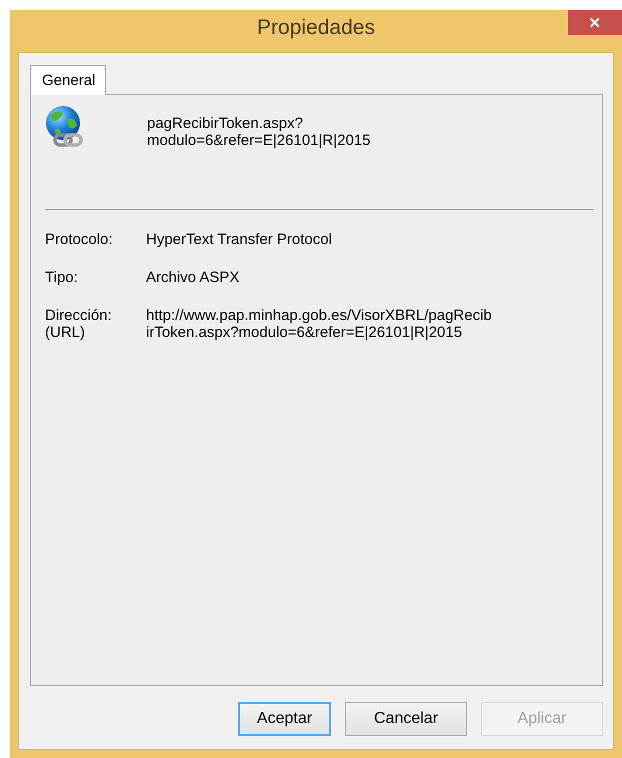 The height and width of the screenshot is (758, 622). What do you see at coordinates (79, 239) in the screenshot?
I see `property-label: Protocolo:` at bounding box center [79, 239].